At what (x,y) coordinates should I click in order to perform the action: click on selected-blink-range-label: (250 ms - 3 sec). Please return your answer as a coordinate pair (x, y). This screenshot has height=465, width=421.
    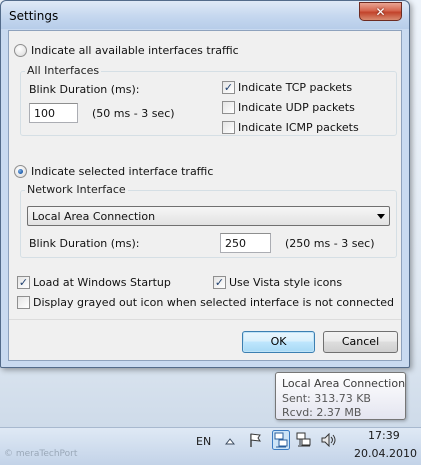
    Looking at the image, I should click on (330, 243).